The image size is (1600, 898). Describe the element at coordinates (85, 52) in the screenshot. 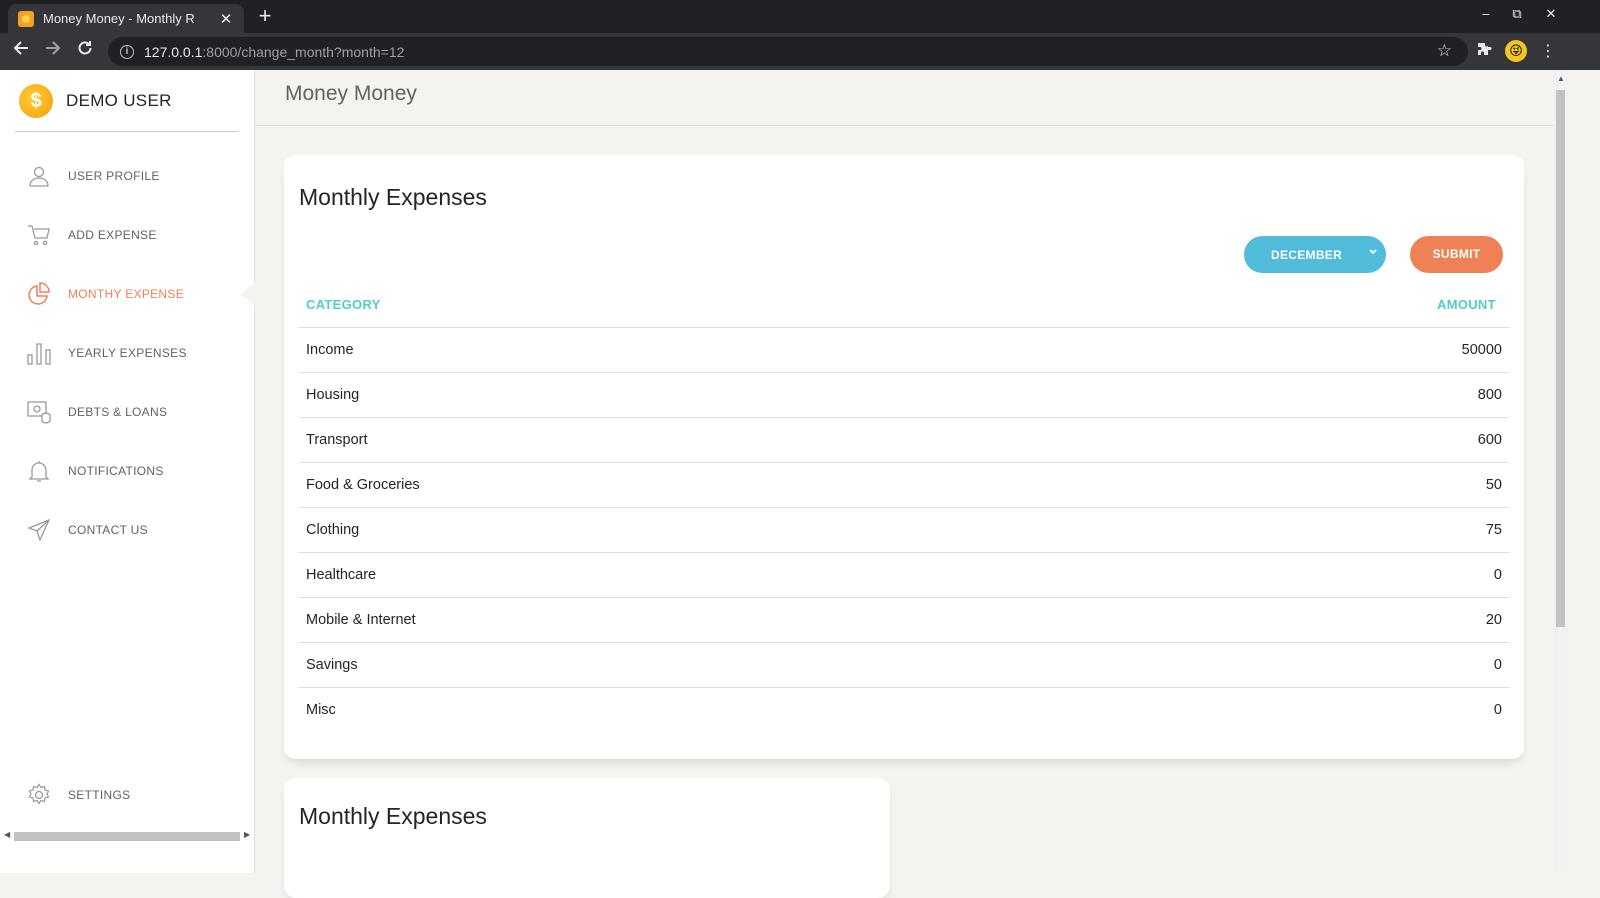

I see `reload-icon` at that location.